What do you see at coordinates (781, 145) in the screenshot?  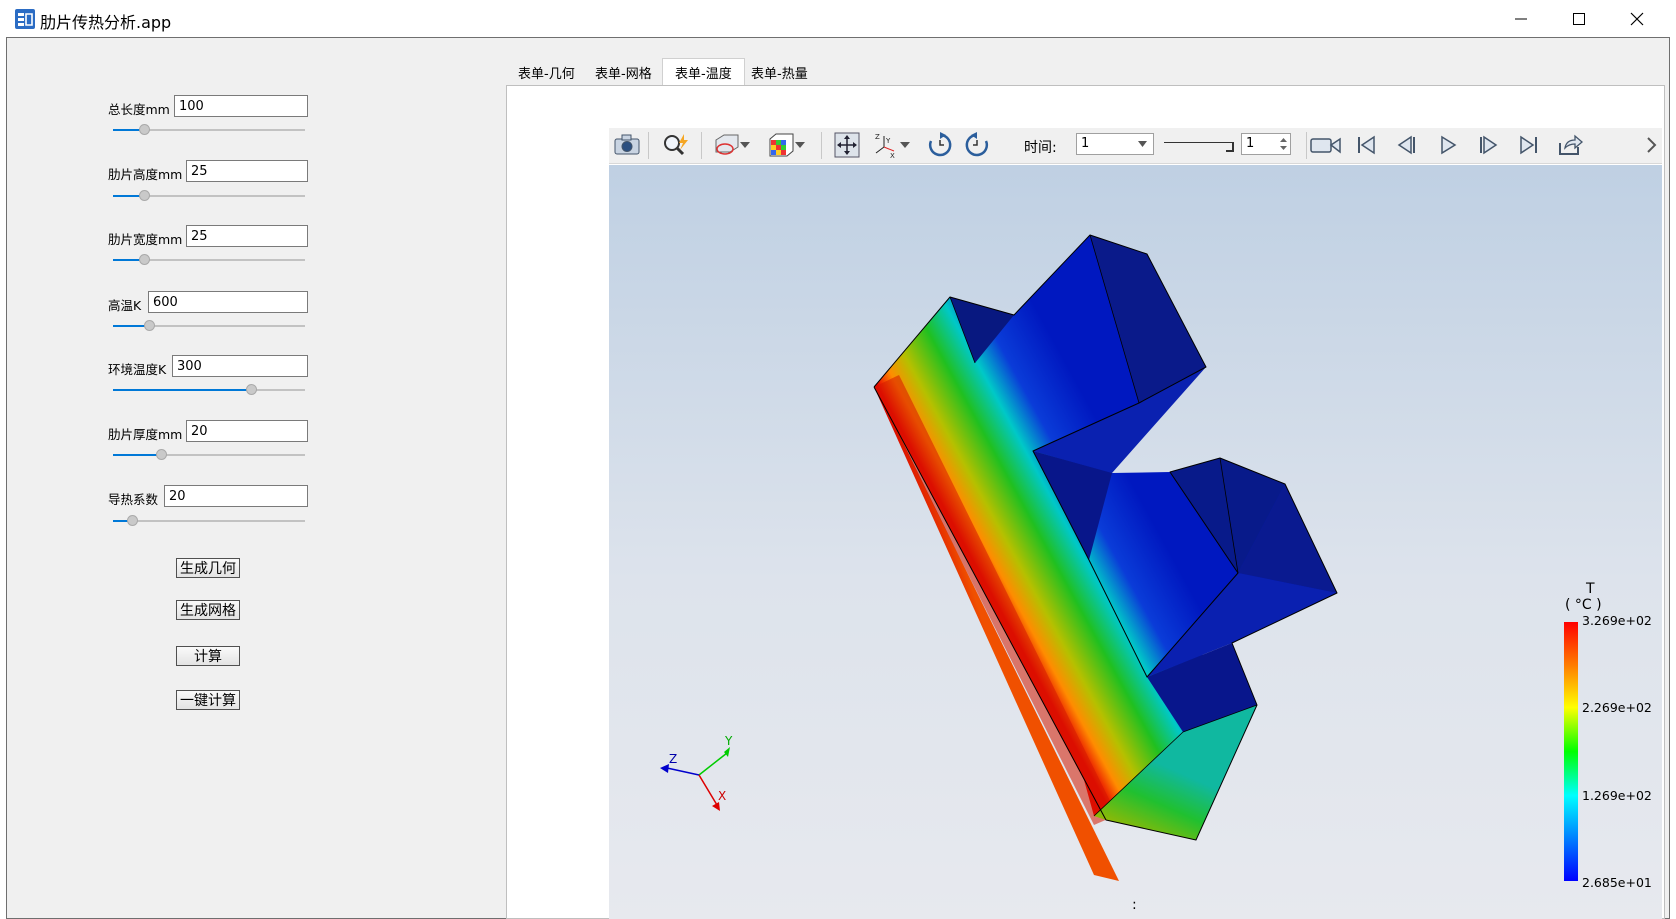 I see `colormap-icon` at bounding box center [781, 145].